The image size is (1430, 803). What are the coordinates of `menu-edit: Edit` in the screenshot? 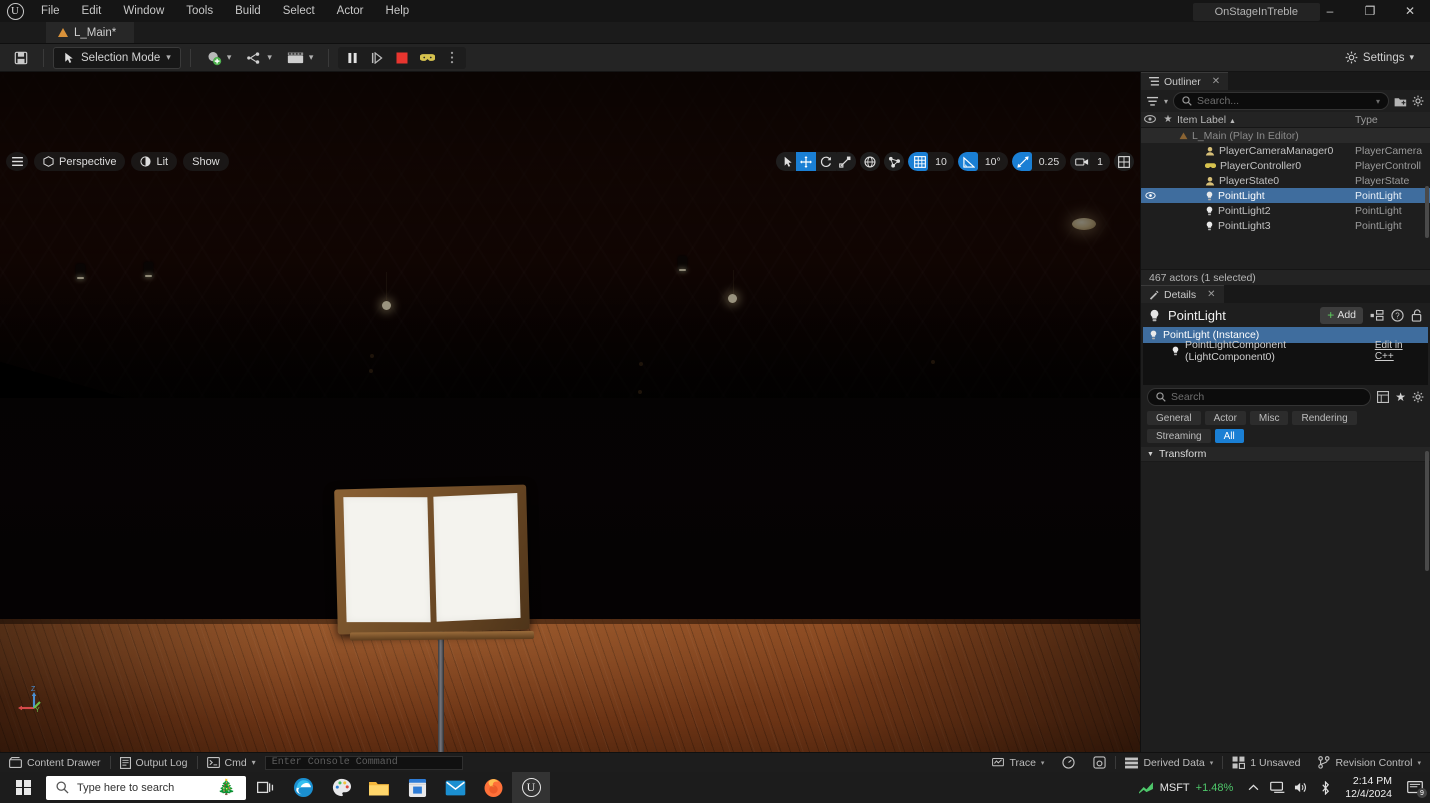 It's located at (92, 11).